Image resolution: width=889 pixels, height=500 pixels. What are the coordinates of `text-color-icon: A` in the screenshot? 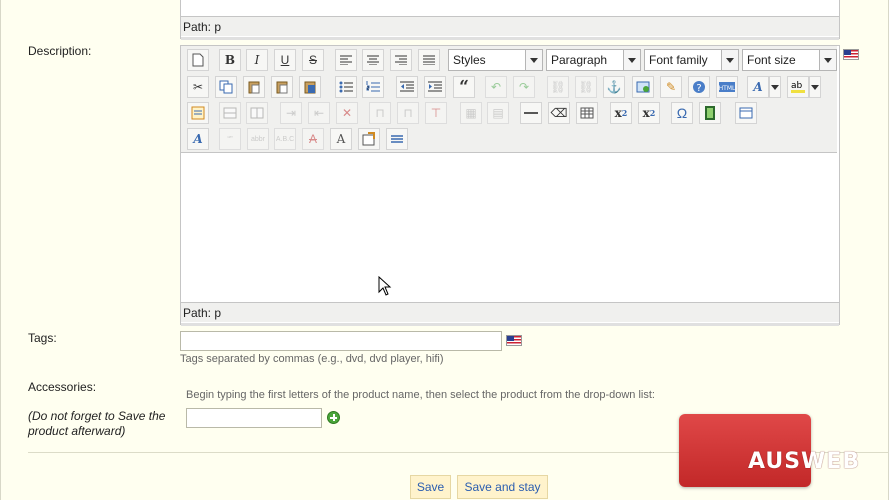 It's located at (758, 87).